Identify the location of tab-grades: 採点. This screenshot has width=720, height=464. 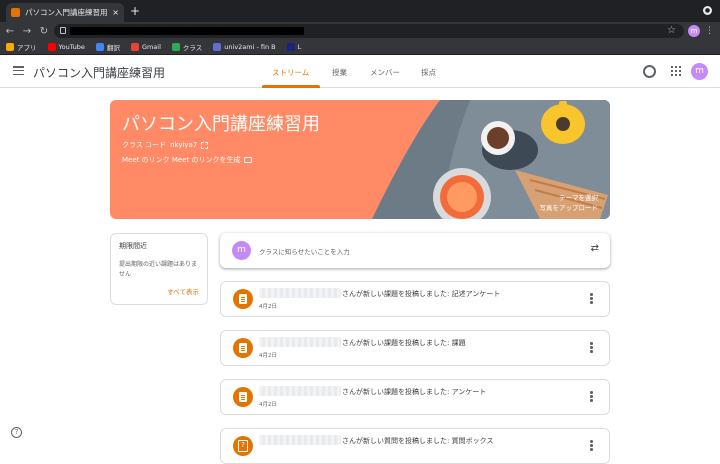
(428, 72).